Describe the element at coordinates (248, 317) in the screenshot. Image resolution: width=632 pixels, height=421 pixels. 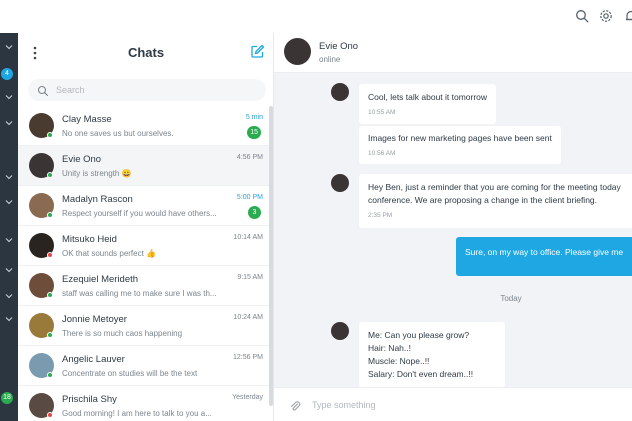
I see `chat-time: 10:24 AM` at that location.